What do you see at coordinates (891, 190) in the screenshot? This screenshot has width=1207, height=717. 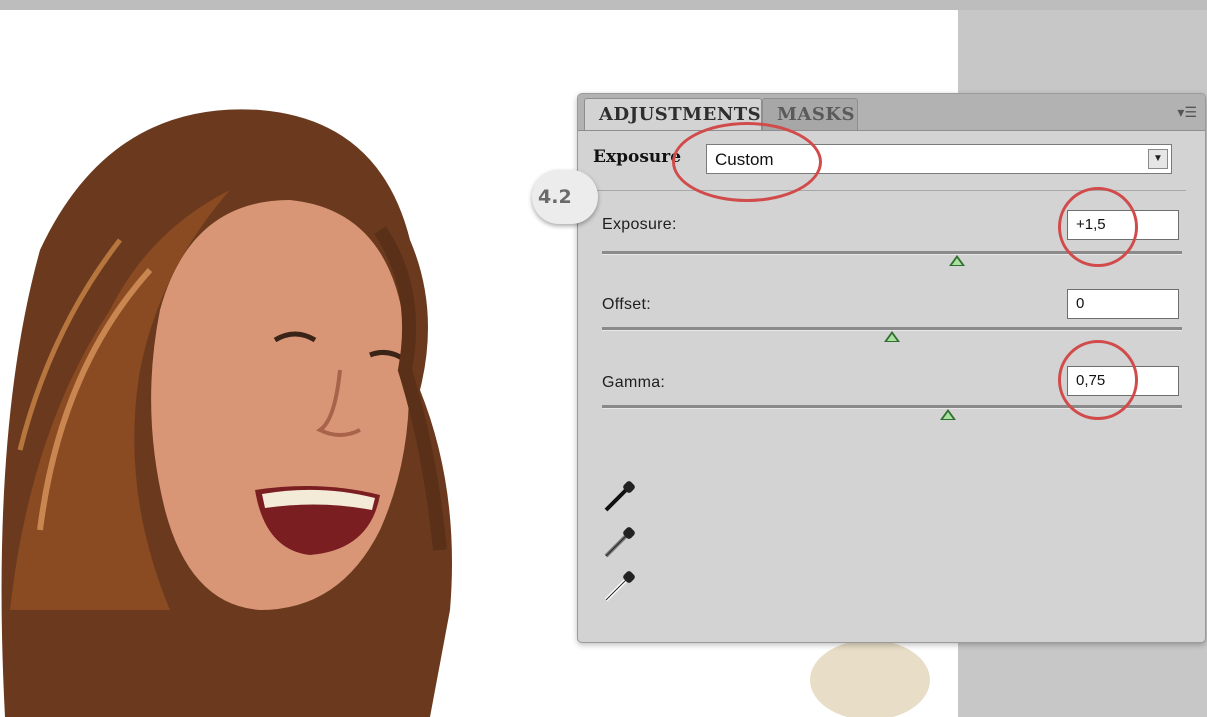 I see `divider` at bounding box center [891, 190].